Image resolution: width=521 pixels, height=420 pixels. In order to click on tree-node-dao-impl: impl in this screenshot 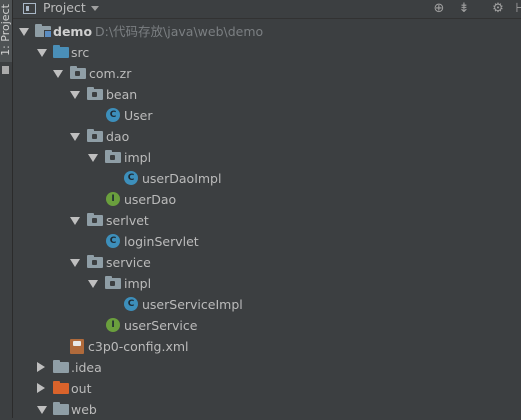, I will do `click(267, 157)`.